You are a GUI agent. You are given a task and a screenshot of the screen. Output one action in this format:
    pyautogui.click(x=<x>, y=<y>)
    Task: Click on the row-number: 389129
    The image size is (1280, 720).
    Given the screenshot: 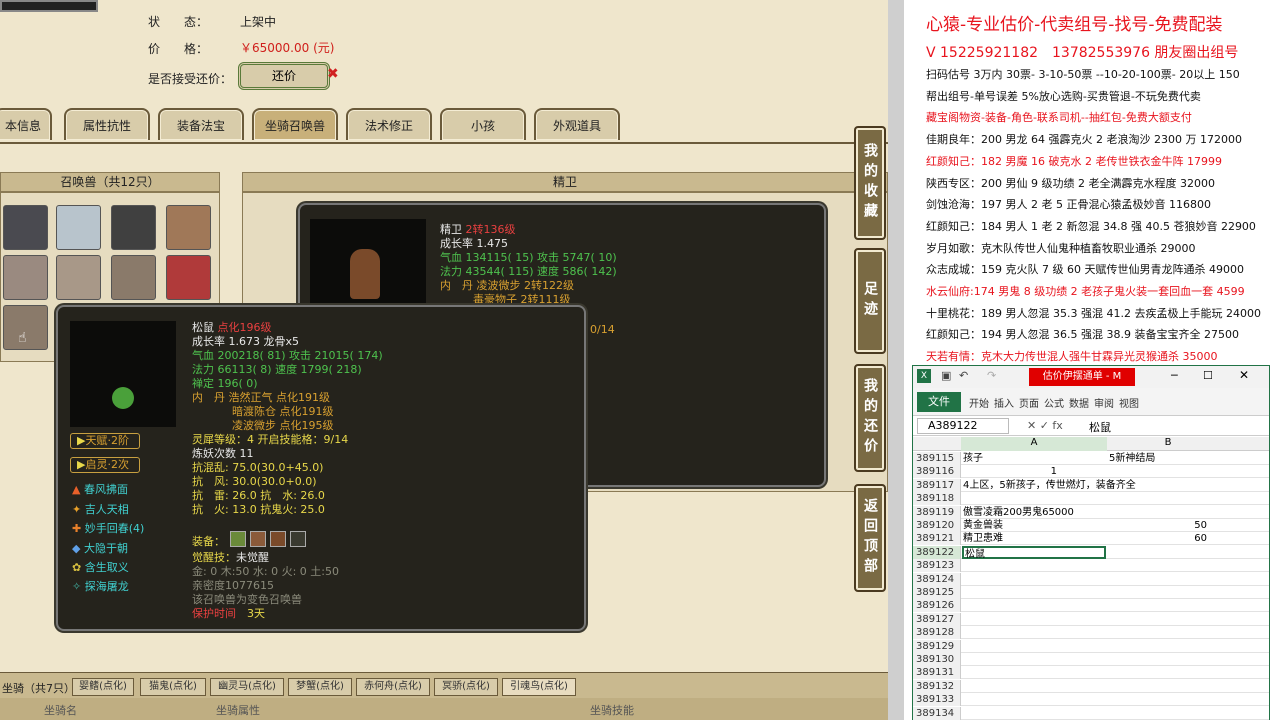 What is the action you would take?
    pyautogui.click(x=937, y=646)
    